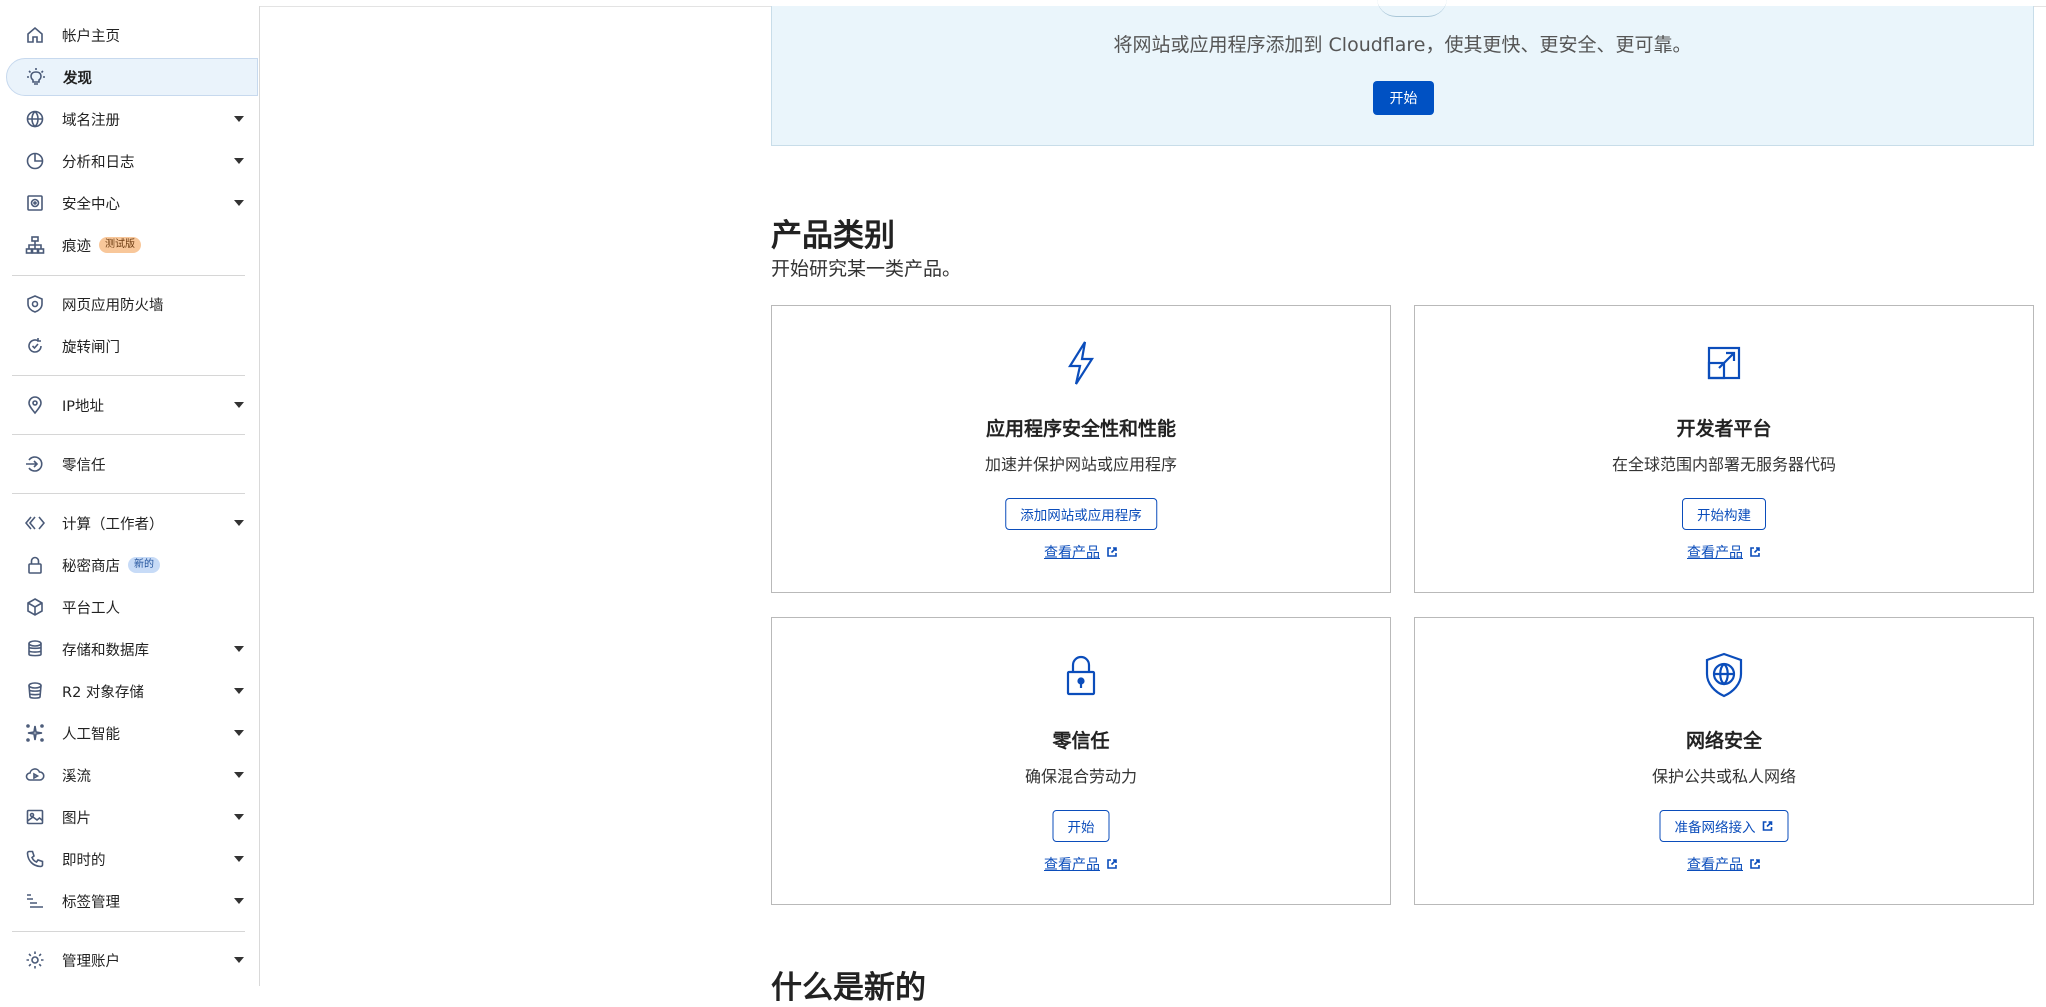  I want to click on sidebar-item-domain-registration: 域名注册, so click(132, 119).